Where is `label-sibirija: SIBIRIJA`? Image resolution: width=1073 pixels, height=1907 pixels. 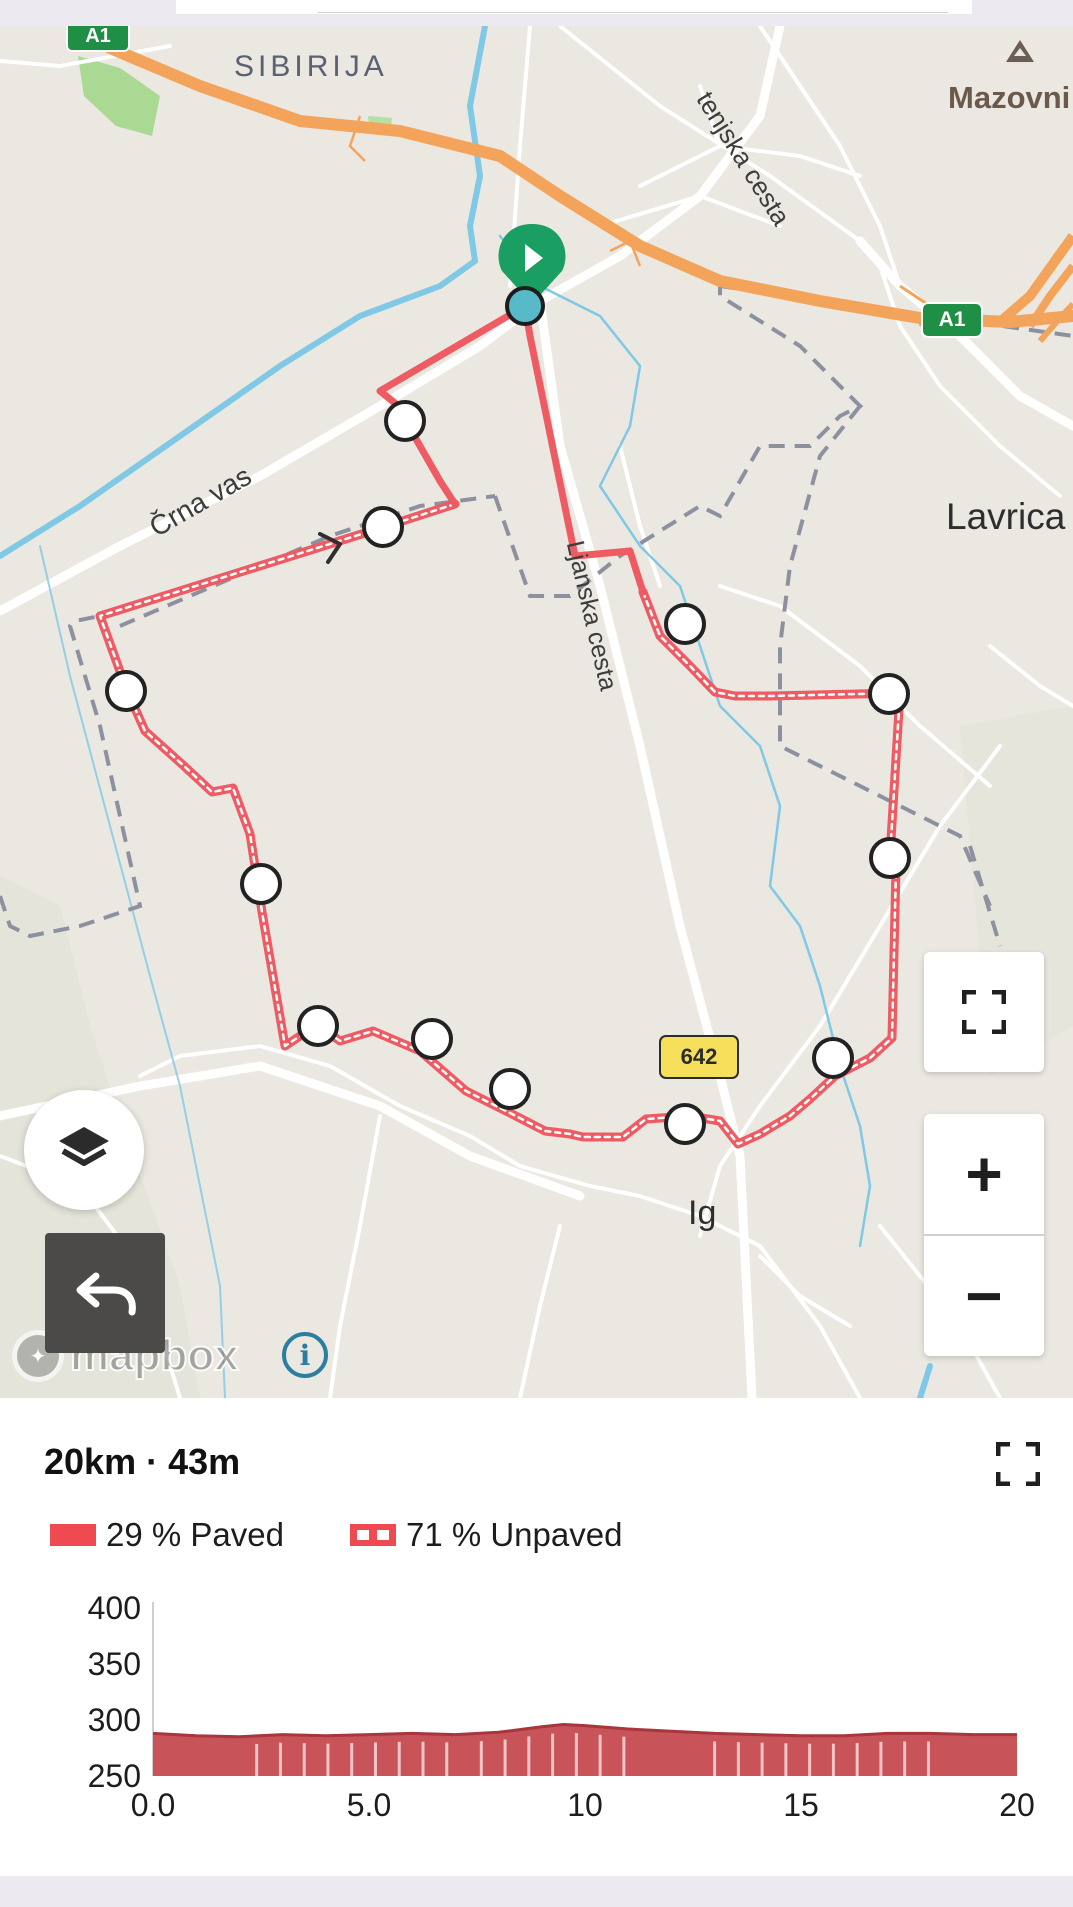
label-sibirija: SIBIRIJA is located at coordinates (311, 66).